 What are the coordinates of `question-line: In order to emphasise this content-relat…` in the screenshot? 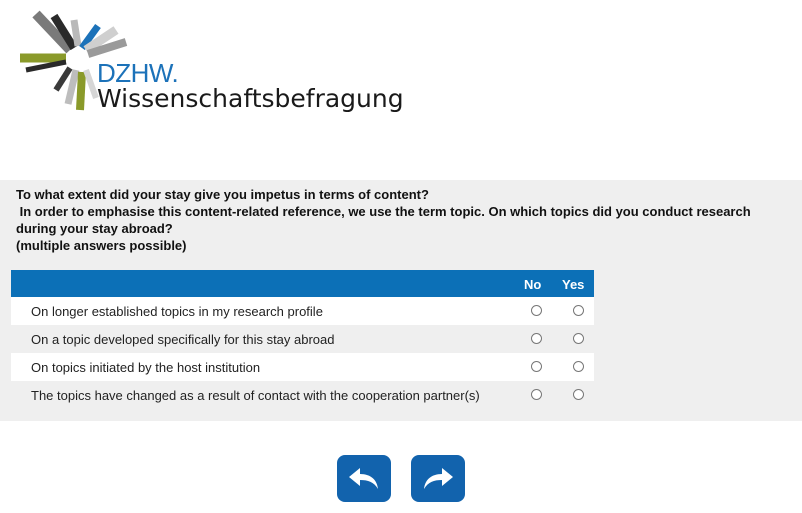 It's located at (383, 211).